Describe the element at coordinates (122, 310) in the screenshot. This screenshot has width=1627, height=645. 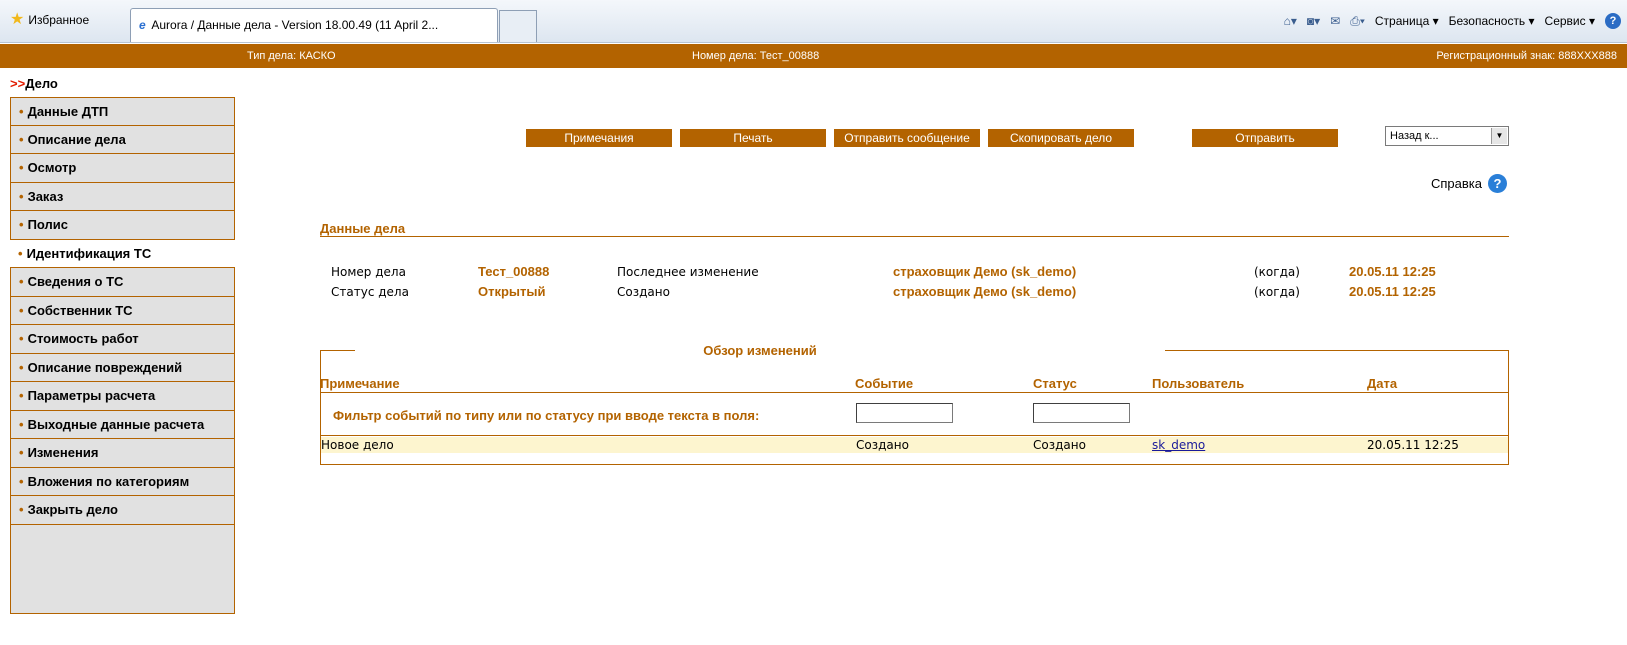
I see `sidebar-item: • Собственник ТС` at that location.